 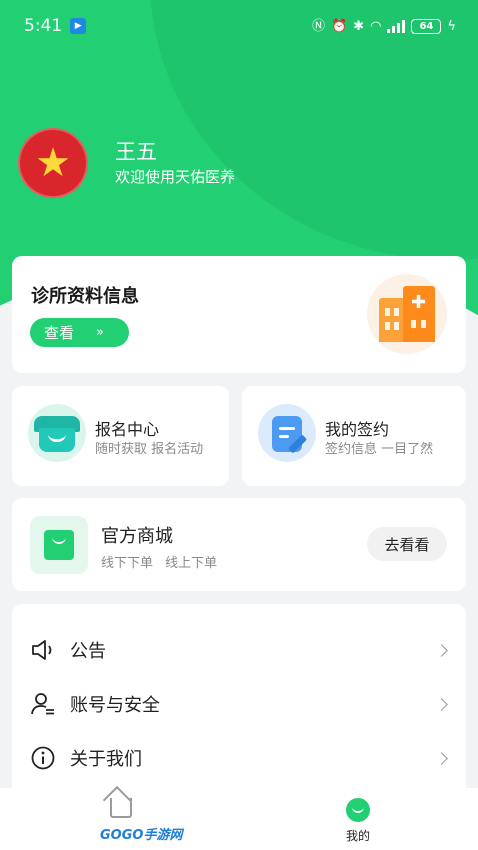 I want to click on menu-item-label: 关于我们, so click(x=106, y=759).